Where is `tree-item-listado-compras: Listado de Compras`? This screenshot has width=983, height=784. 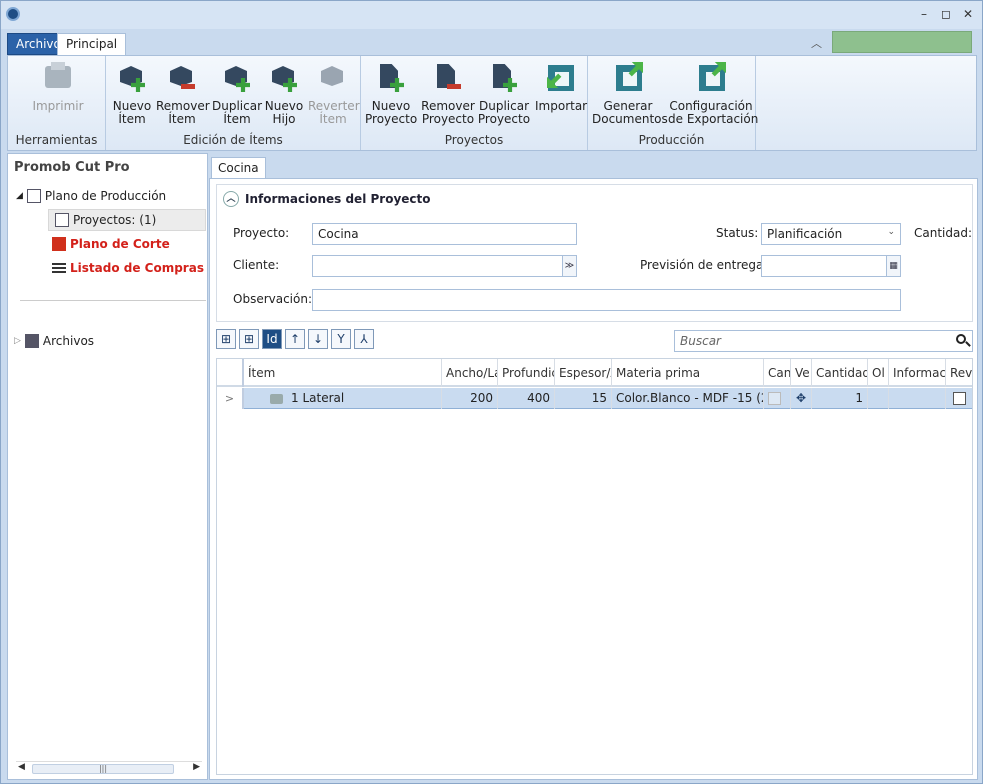 tree-item-listado-compras: Listado de Compras is located at coordinates (128, 268).